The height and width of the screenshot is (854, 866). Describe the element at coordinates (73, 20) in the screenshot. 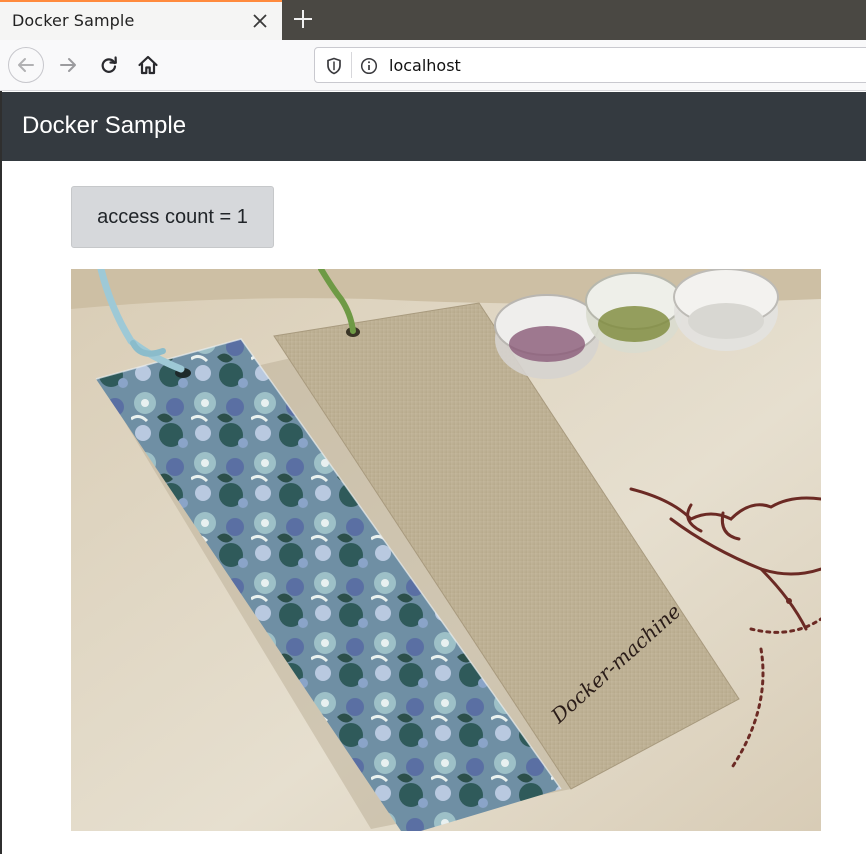

I see `tab-title: Docker Sample` at that location.